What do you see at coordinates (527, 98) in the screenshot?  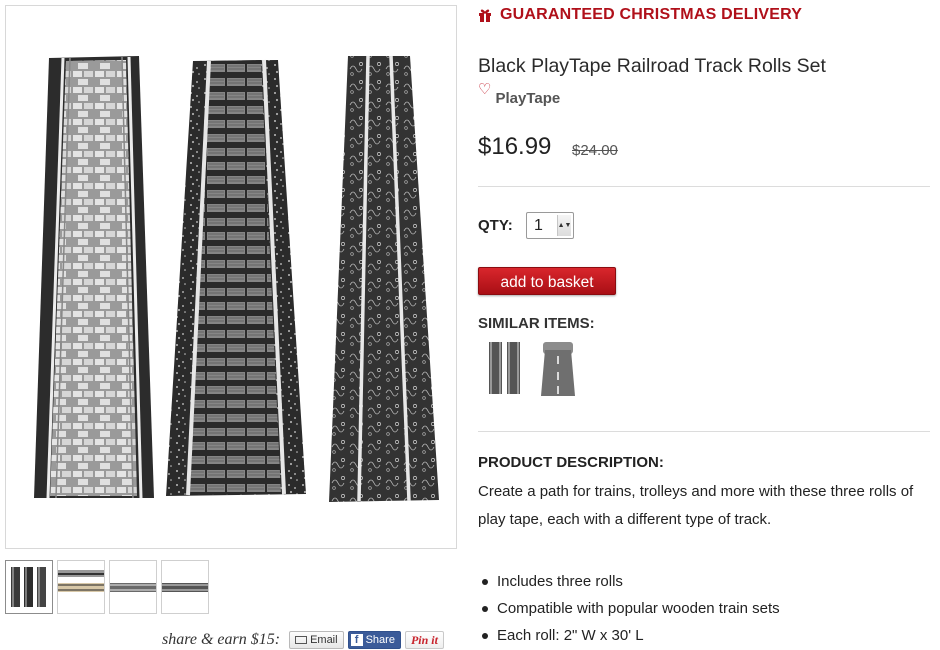 I see `brand-link: PlayTape` at bounding box center [527, 98].